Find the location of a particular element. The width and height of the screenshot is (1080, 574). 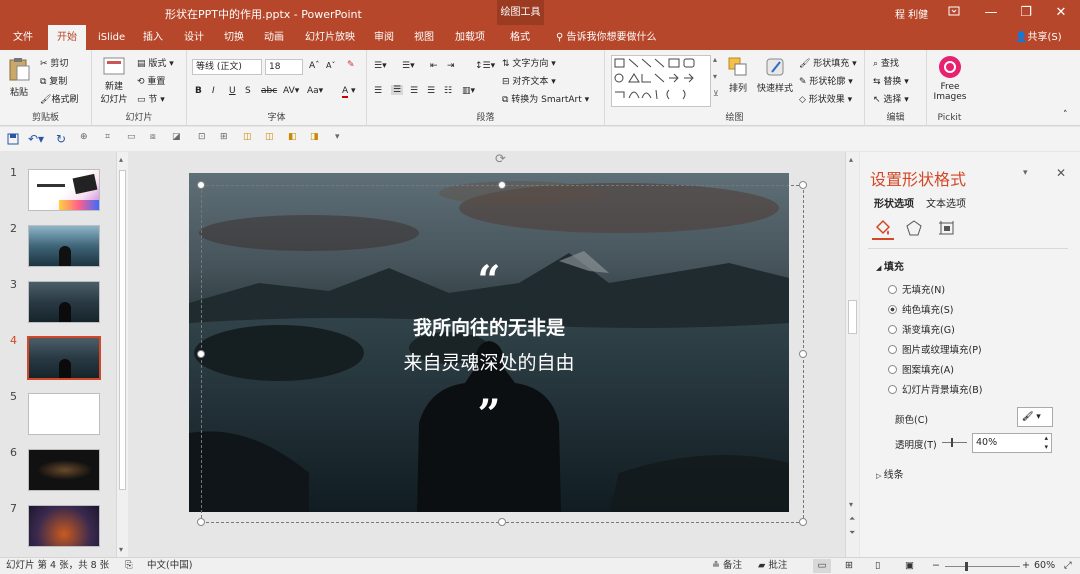

notes-button: ≗ 备注 is located at coordinates (727, 566).